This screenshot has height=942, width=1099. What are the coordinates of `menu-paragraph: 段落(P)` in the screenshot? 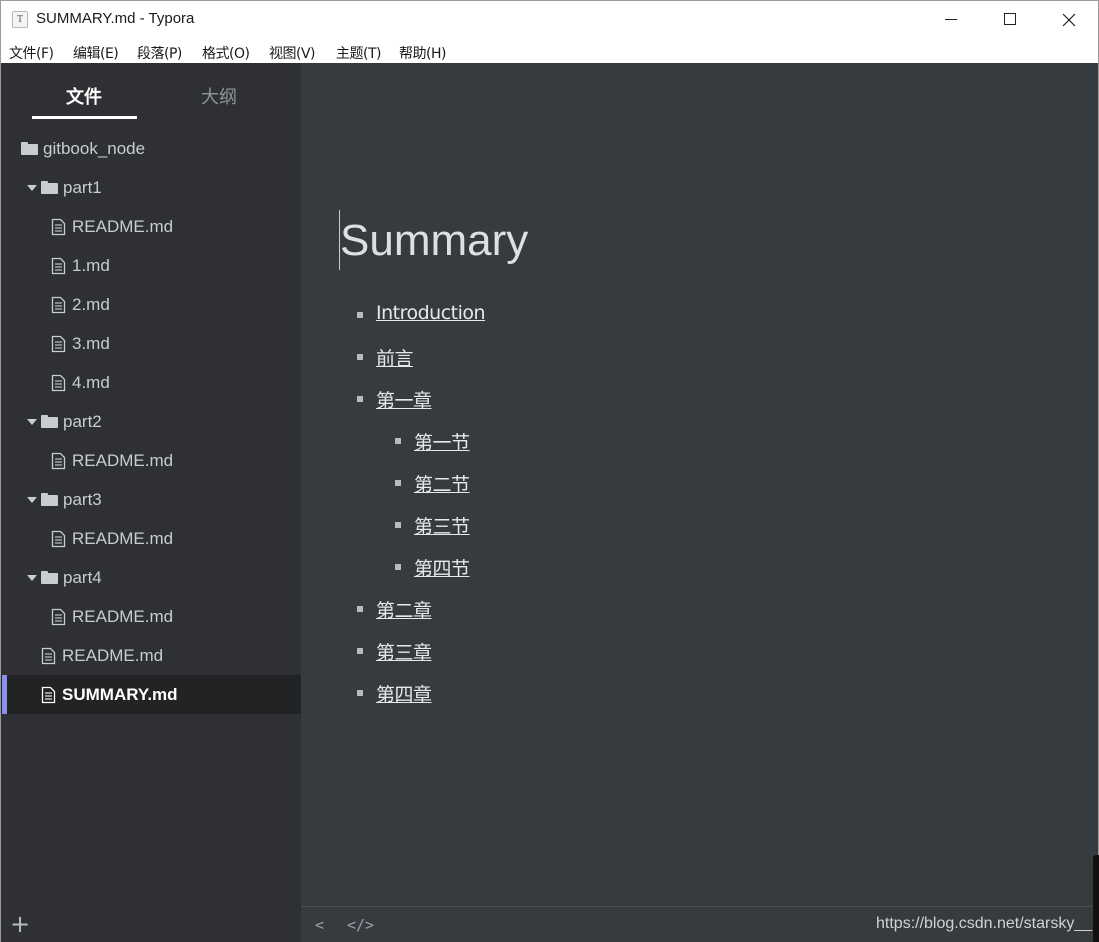 It's located at (159, 53).